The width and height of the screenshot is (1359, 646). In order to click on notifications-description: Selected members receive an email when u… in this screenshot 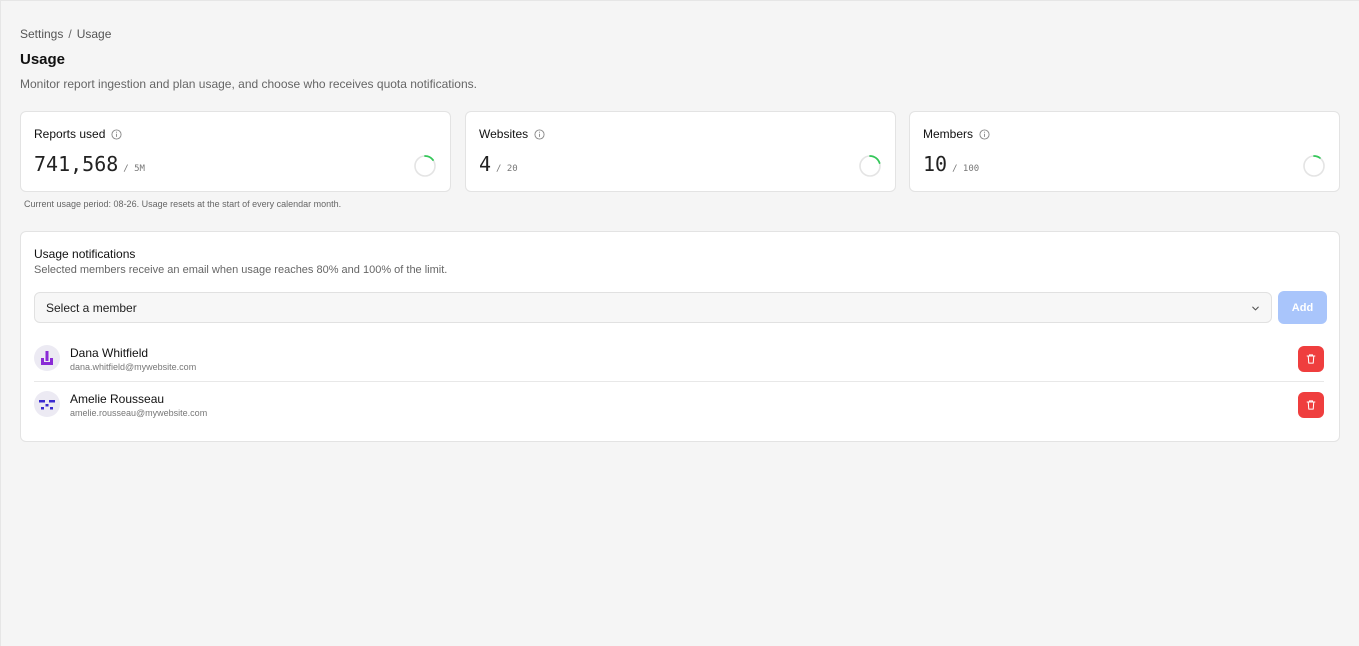, I will do `click(241, 270)`.